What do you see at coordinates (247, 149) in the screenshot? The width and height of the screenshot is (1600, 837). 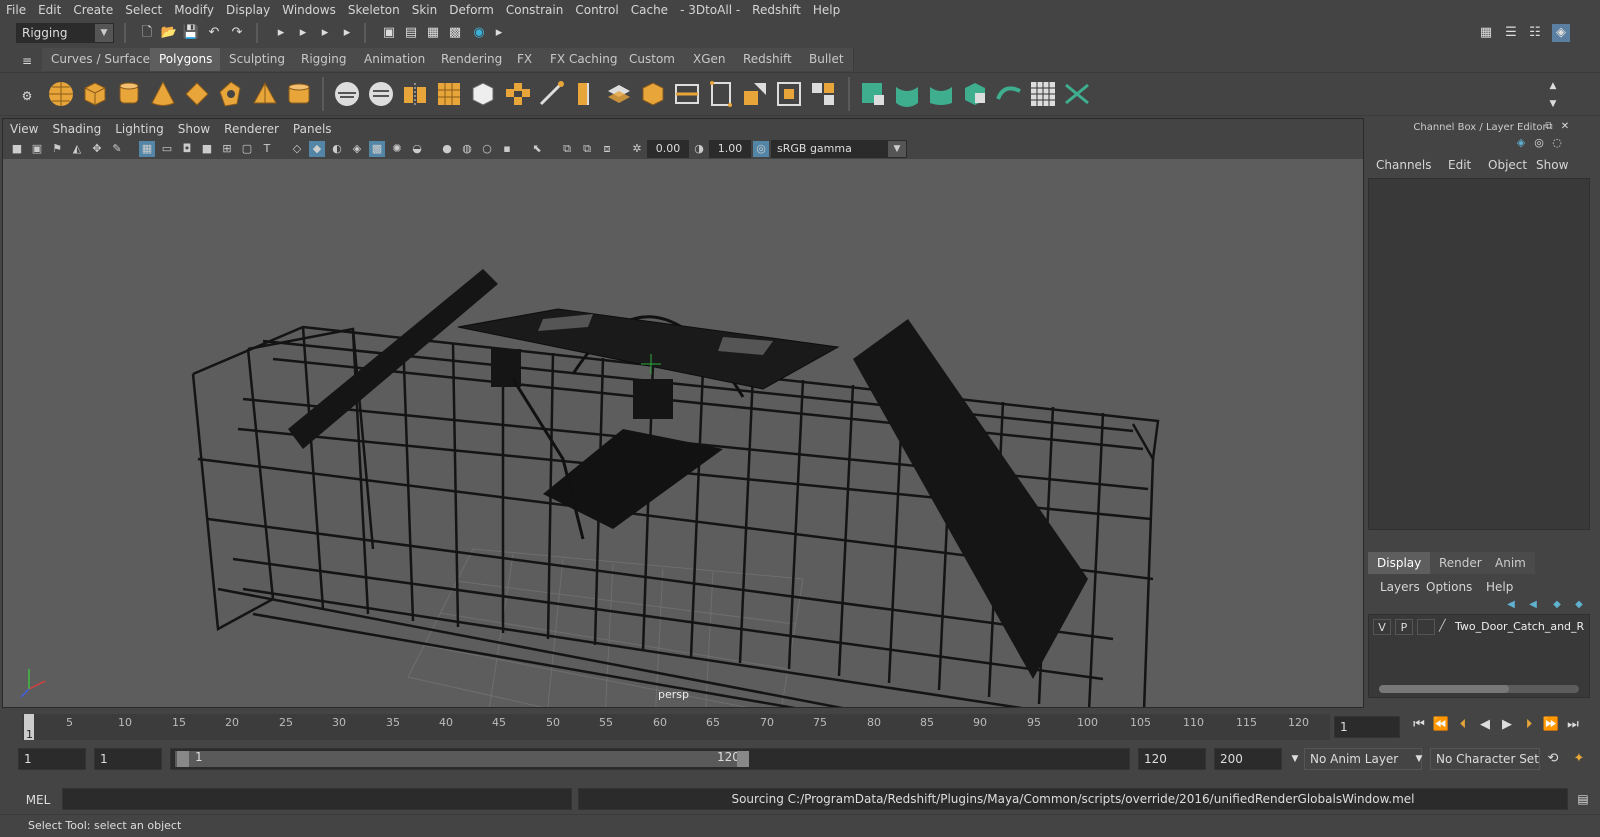 I see `safe-action-icon: ▢` at bounding box center [247, 149].